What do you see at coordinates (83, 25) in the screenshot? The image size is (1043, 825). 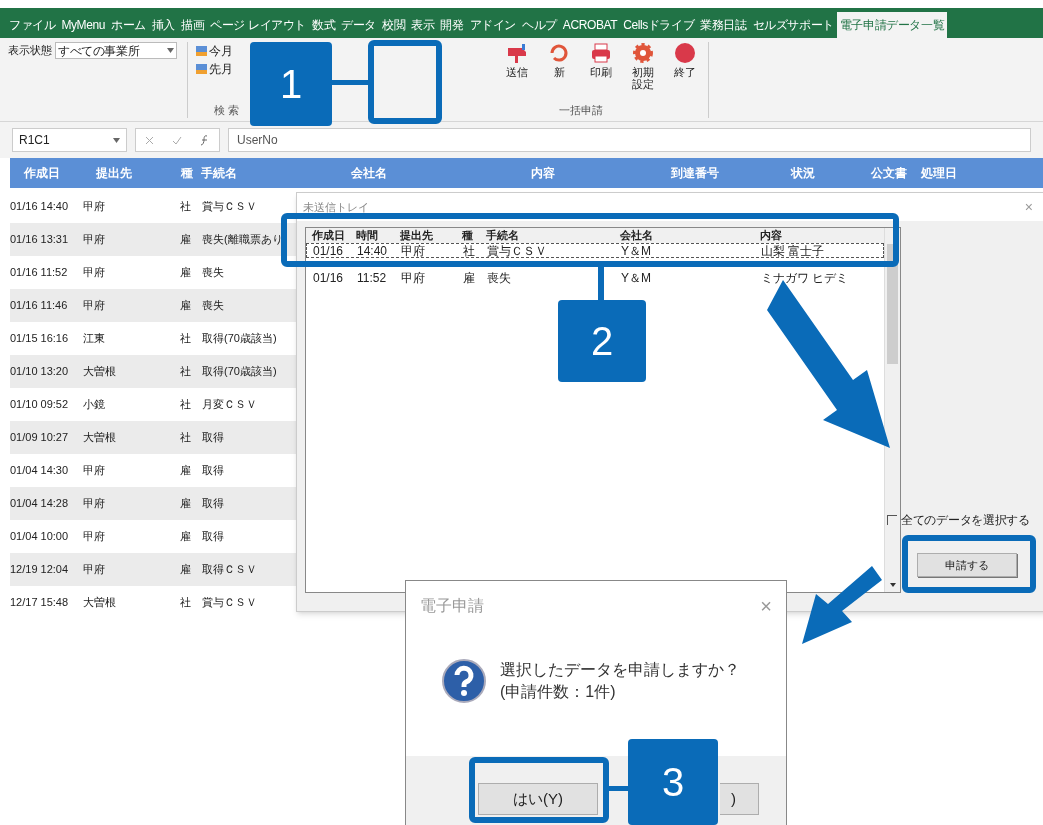 I see `ribbon-tab: MyMenu` at bounding box center [83, 25].